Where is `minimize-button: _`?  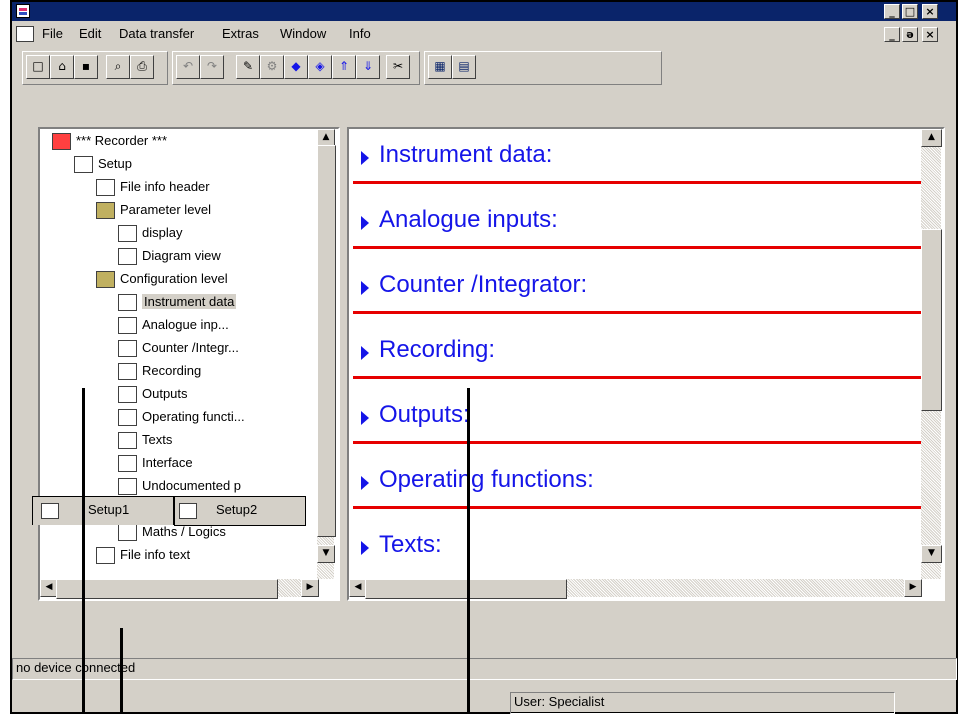
minimize-button: _ is located at coordinates (892, 11).